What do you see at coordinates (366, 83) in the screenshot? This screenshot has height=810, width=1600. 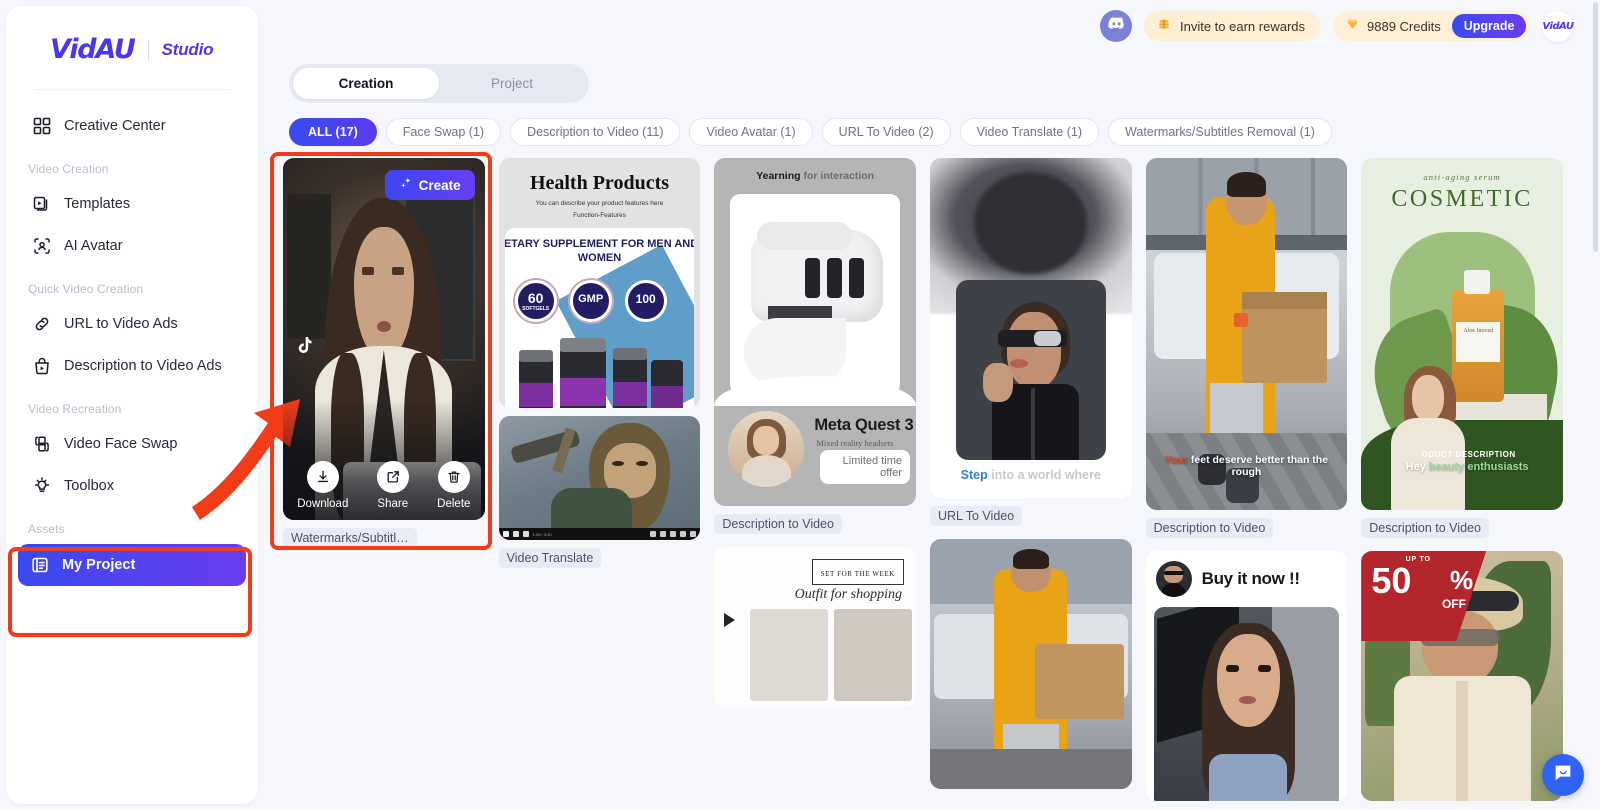 I see `tab-creation: Creation` at bounding box center [366, 83].